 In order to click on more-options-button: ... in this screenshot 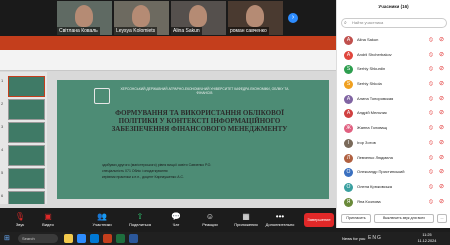, I will do `click(442, 218)`.